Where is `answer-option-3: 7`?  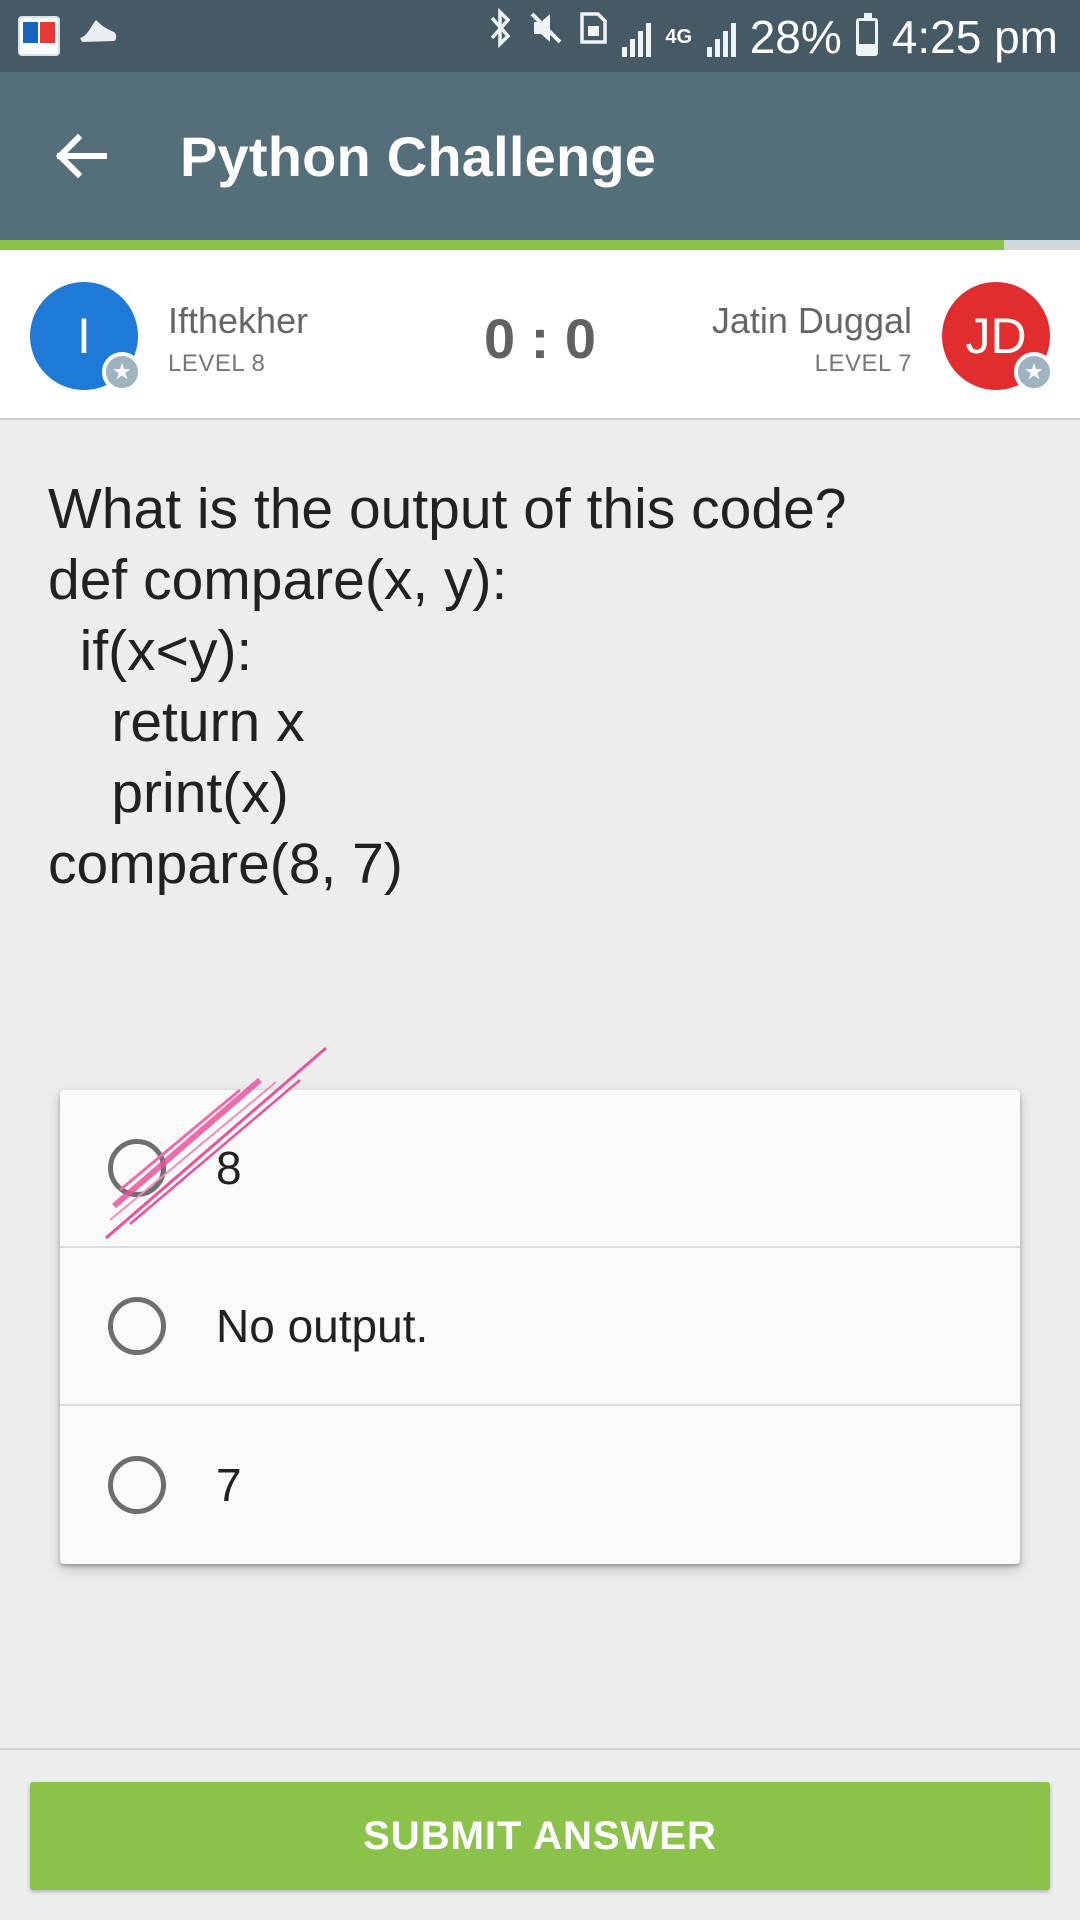
answer-option-3: 7 is located at coordinates (540, 1485).